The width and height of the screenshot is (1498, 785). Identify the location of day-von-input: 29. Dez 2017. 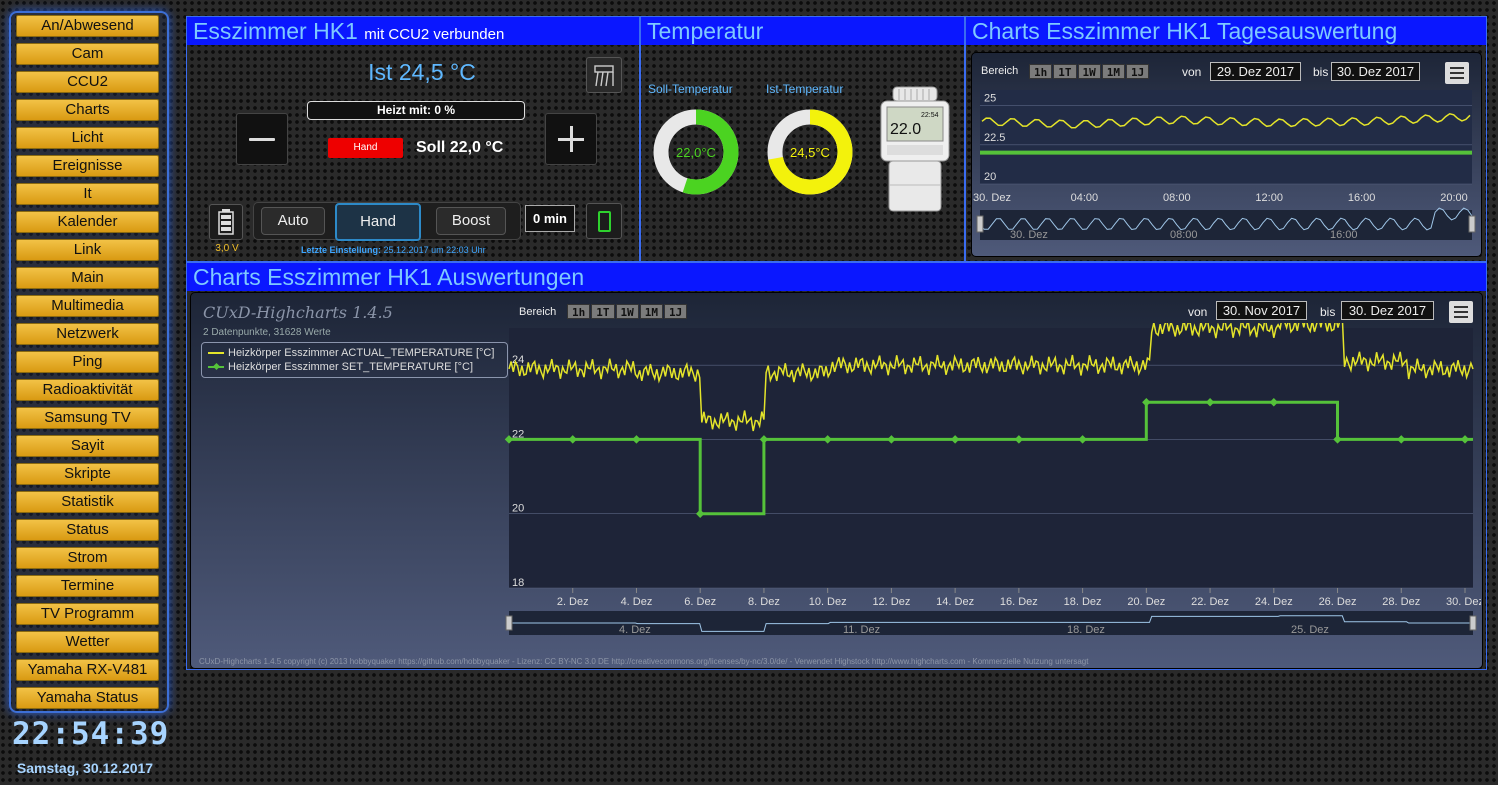
(1255, 71).